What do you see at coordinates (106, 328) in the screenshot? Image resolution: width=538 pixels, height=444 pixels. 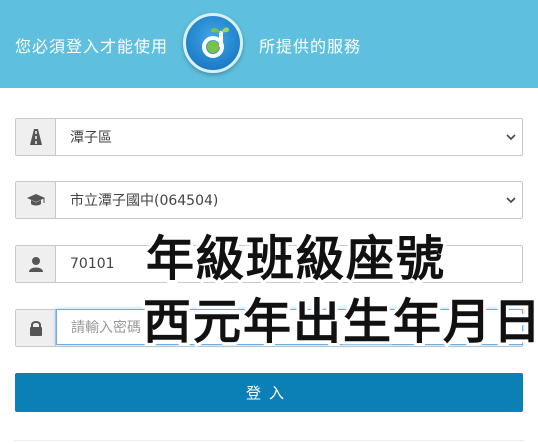 I see `password-placeholder: 請輸入密碼` at bounding box center [106, 328].